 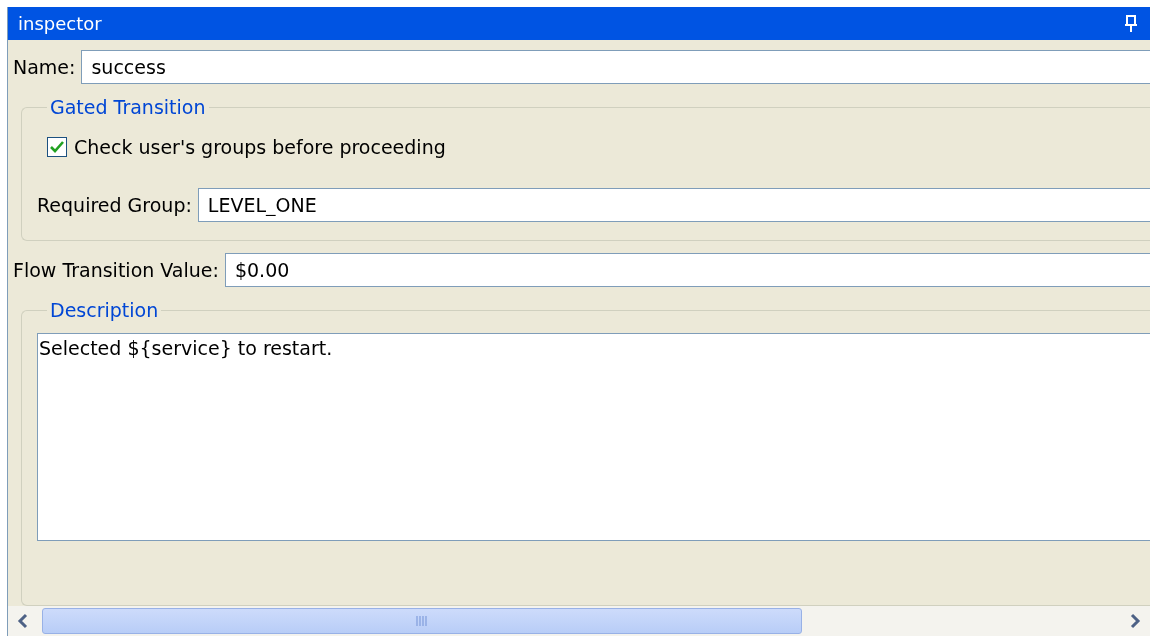 What do you see at coordinates (104, 310) in the screenshot?
I see `group-title: Description` at bounding box center [104, 310].